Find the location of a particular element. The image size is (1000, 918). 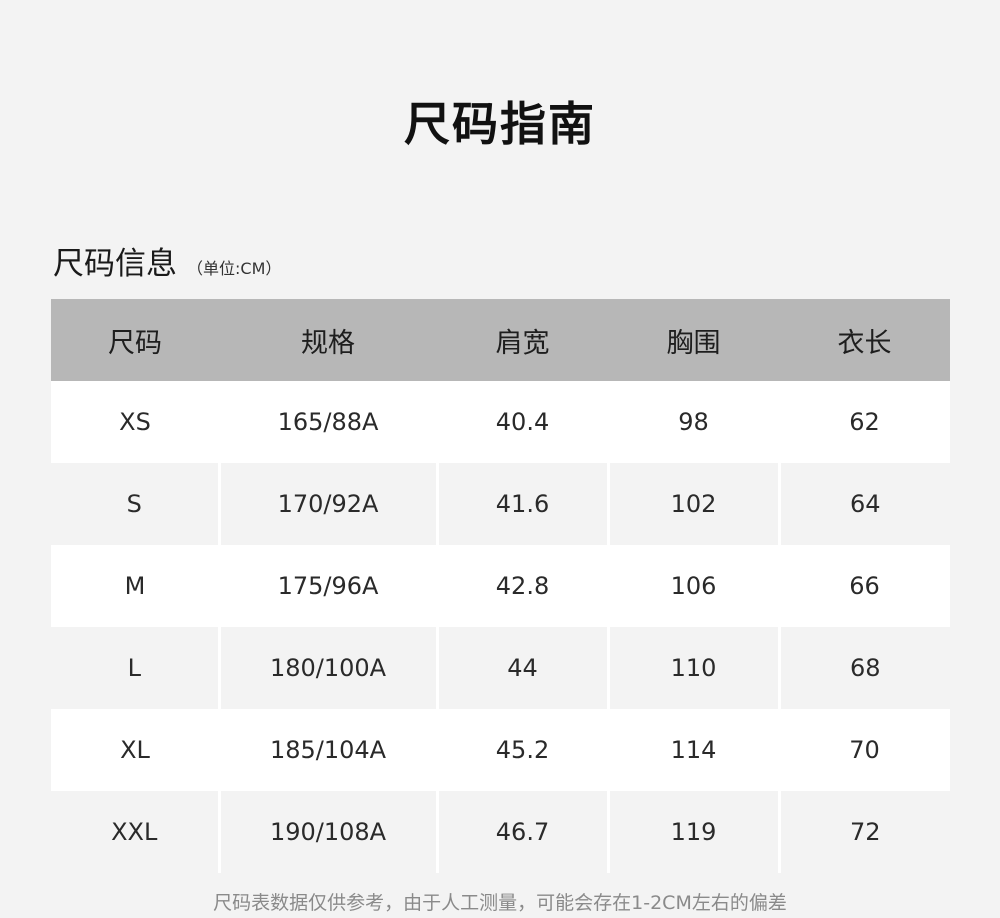

table-row: M 175/96A 42.8 106 66 is located at coordinates (500, 586).